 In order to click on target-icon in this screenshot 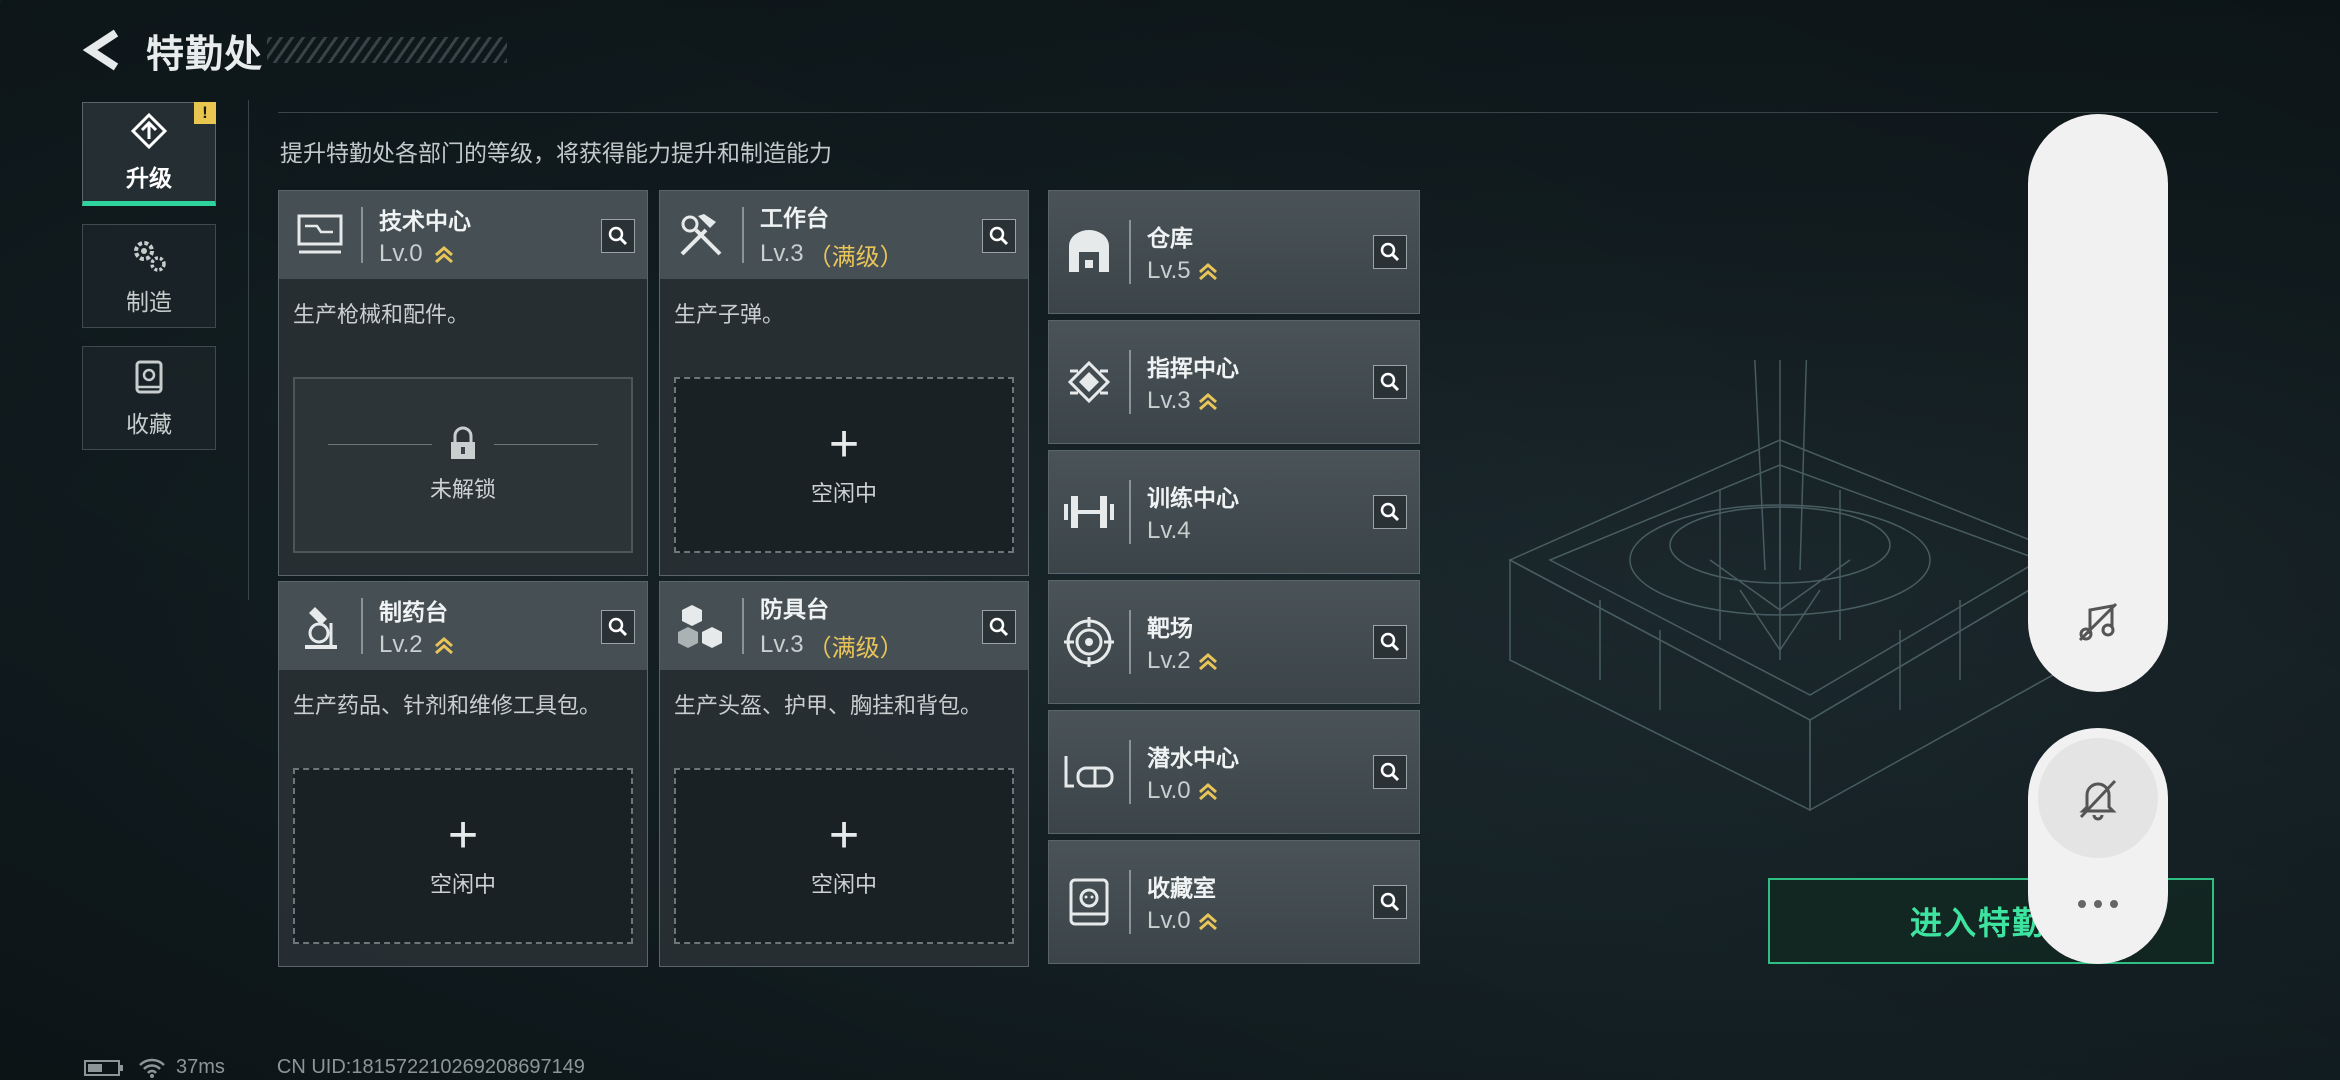, I will do `click(1089, 642)`.